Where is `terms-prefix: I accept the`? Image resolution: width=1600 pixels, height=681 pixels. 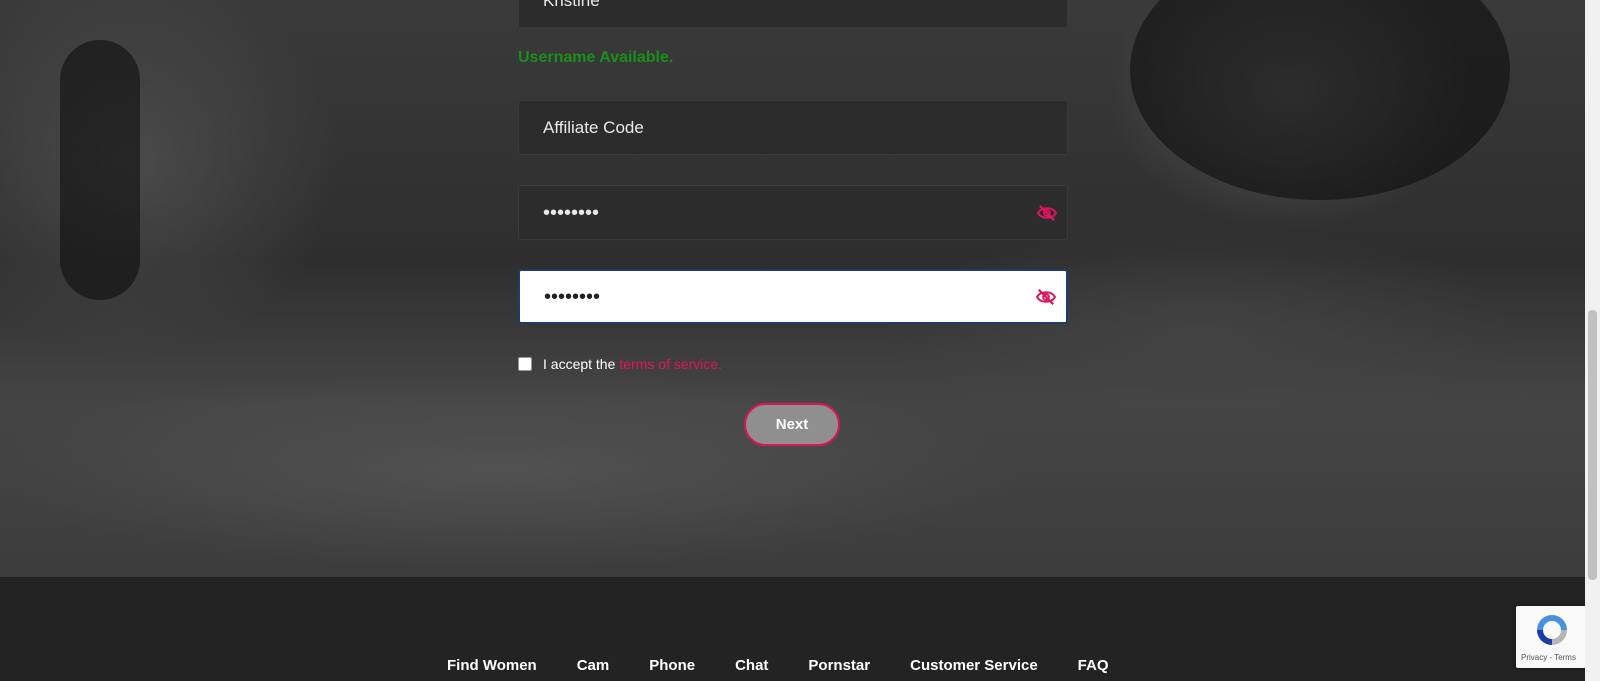 terms-prefix: I accept the is located at coordinates (579, 364).